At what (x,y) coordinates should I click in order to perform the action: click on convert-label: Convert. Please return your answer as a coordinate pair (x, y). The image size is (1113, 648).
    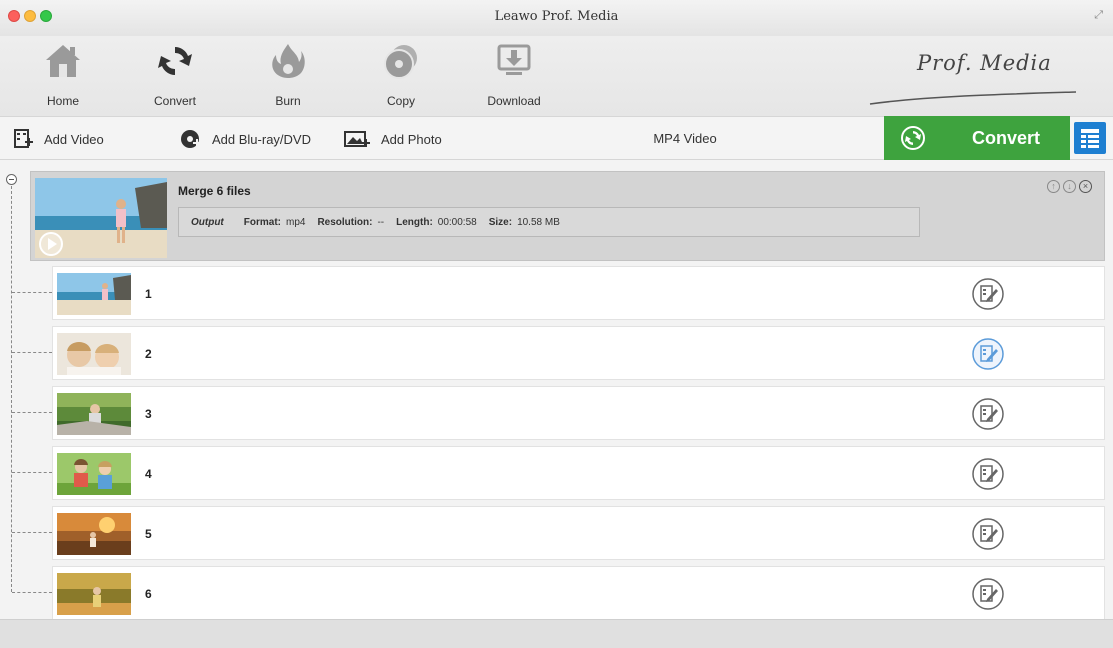
    Looking at the image, I should click on (1006, 137).